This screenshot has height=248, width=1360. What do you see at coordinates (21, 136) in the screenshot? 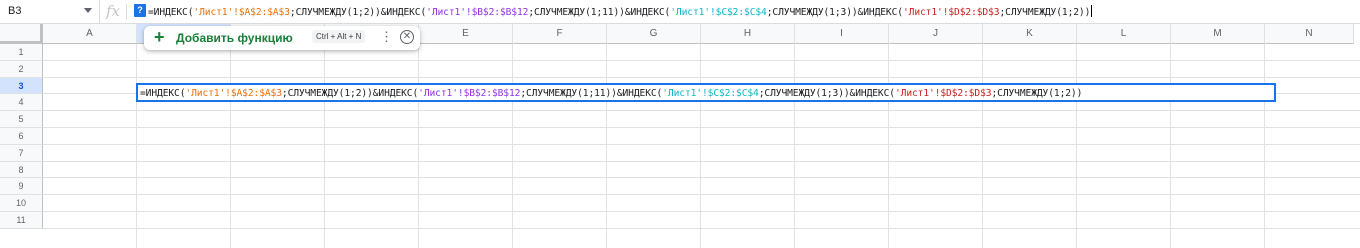
I see `row-header-6: 6` at bounding box center [21, 136].